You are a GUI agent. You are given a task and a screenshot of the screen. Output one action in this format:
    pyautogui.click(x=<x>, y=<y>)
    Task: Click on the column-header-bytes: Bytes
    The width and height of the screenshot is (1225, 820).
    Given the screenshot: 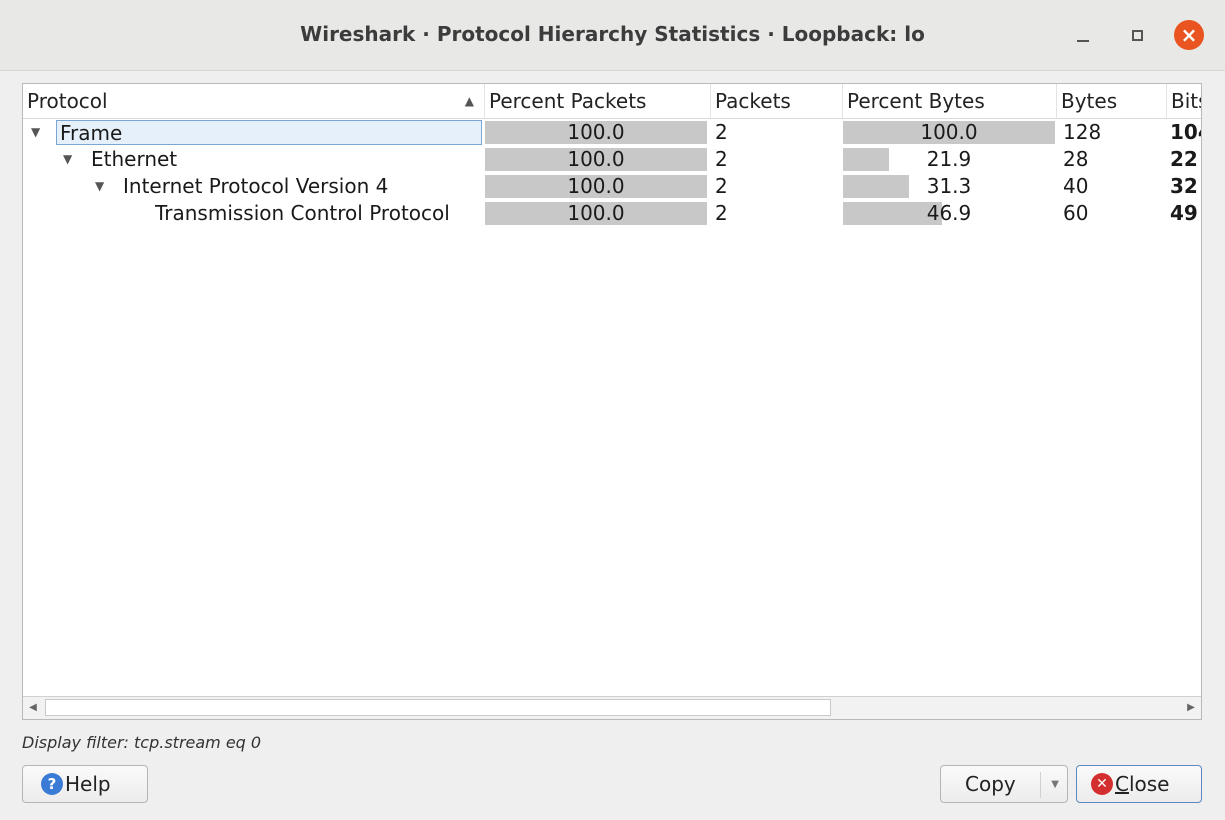 What is the action you would take?
    pyautogui.click(x=1112, y=101)
    